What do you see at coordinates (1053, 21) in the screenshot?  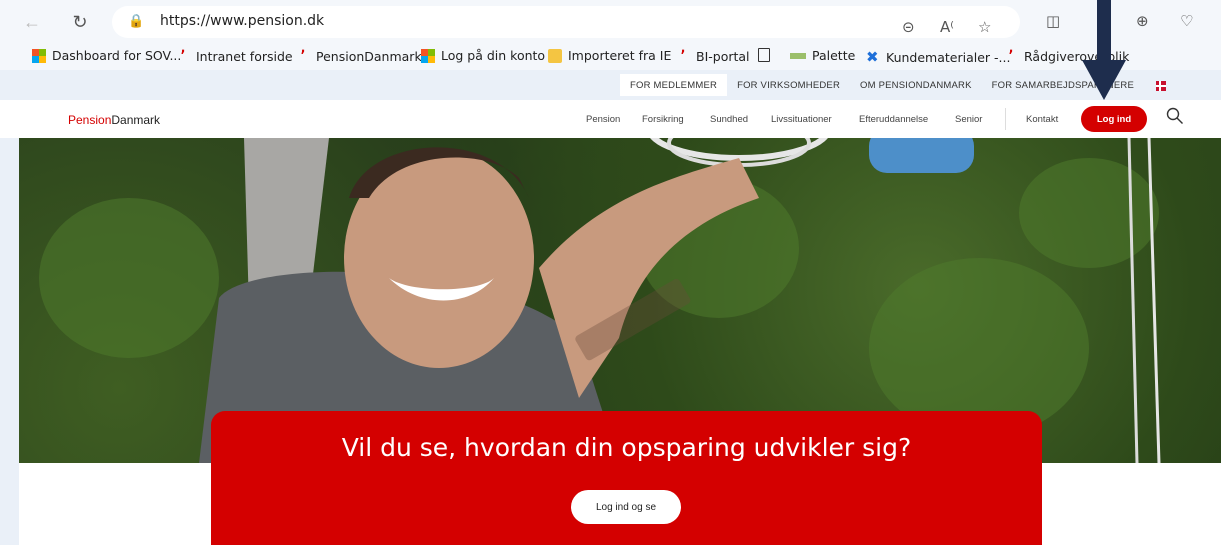 I see `split-screen-icon: ◫` at bounding box center [1053, 21].